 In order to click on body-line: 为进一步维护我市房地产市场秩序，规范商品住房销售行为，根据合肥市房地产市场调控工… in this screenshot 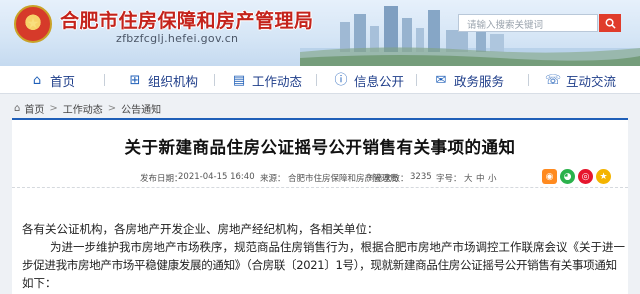, I will do `click(337, 247)`.